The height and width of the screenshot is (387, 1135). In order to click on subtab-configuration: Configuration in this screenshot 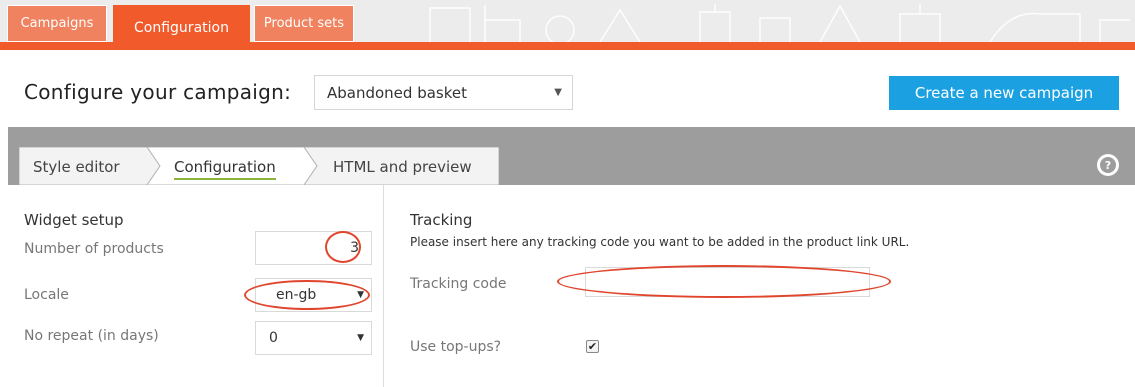, I will do `click(225, 169)`.